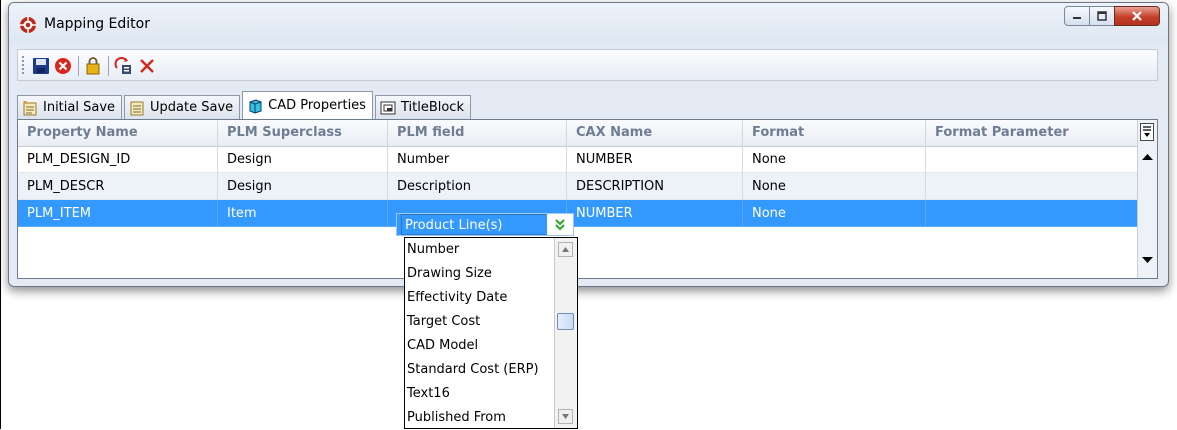 This screenshot has width=1177, height=430. I want to click on column-header-format-parameter: Format Parameter, so click(1032, 133).